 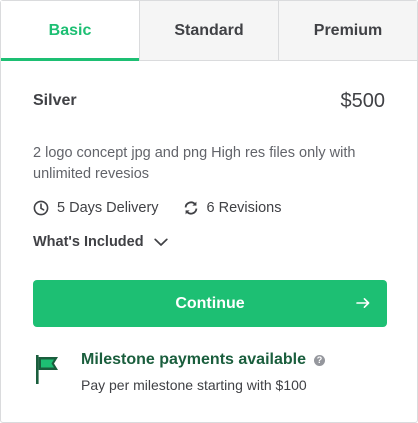 What do you see at coordinates (41, 208) in the screenshot?
I see `clock-icon` at bounding box center [41, 208].